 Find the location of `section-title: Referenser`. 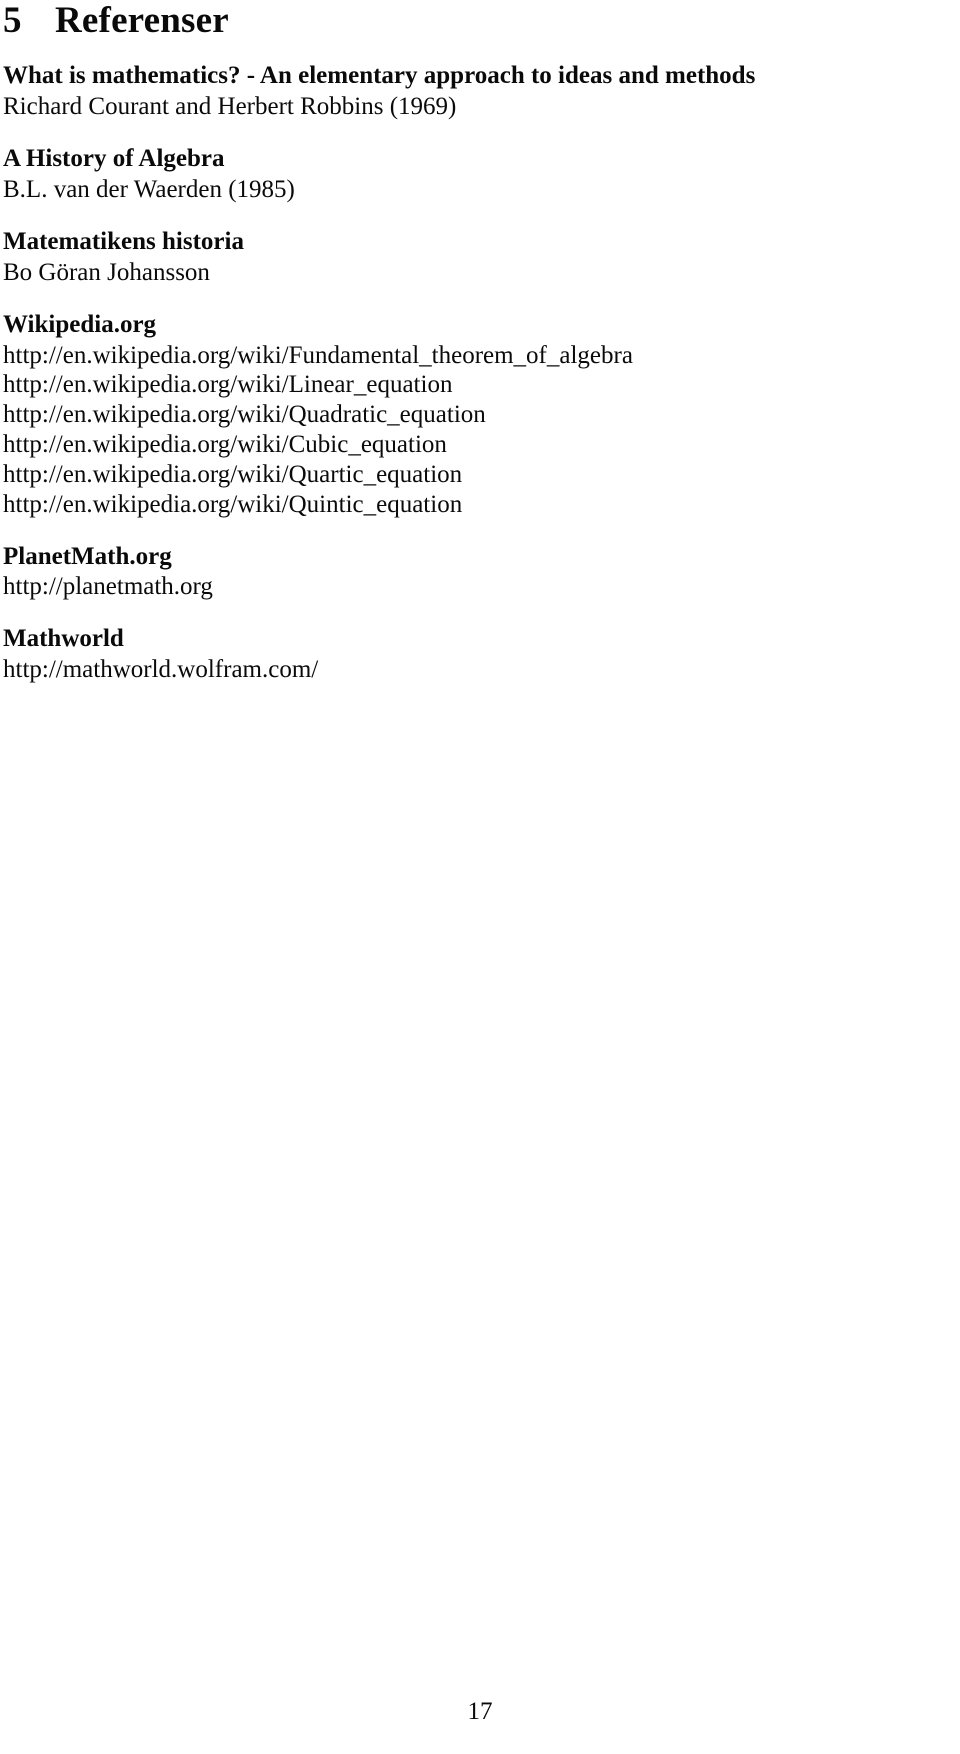

section-title: Referenser is located at coordinates (142, 20).